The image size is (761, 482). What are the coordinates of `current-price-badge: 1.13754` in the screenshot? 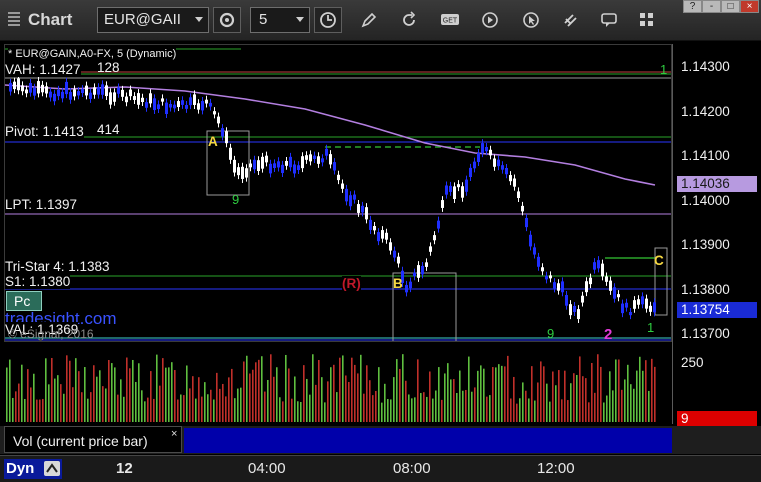 It's located at (717, 310).